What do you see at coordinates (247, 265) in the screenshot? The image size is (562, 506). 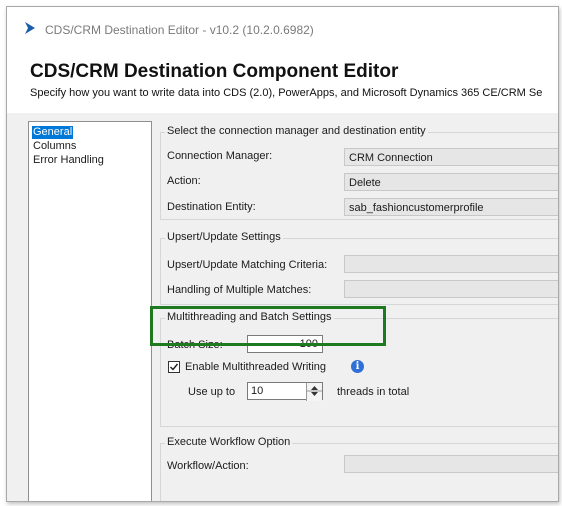 I see `matching-criteria-label: Upsert/Update Matching Criteria:` at bounding box center [247, 265].